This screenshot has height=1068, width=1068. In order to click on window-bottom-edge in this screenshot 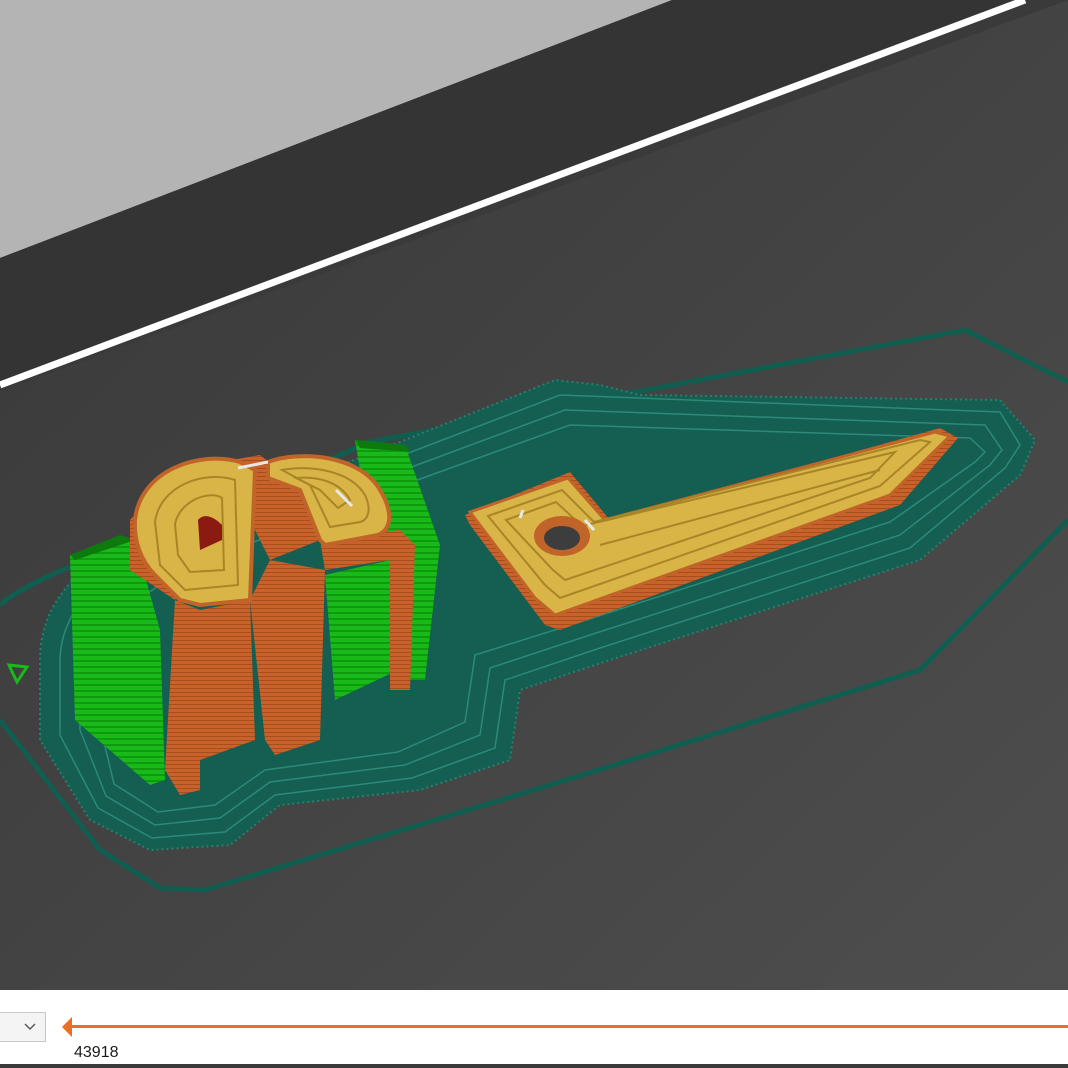, I will do `click(534, 1066)`.